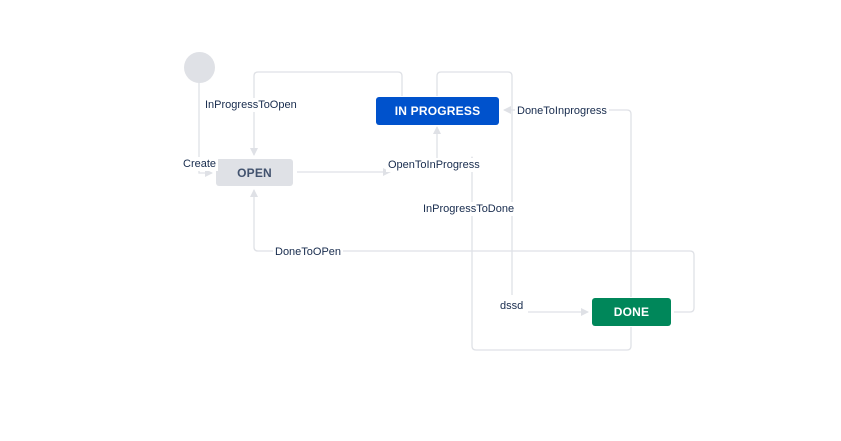 Image resolution: width=841 pixels, height=441 pixels. What do you see at coordinates (308, 252) in the screenshot?
I see `done-to-open-label: DoneToOPen` at bounding box center [308, 252].